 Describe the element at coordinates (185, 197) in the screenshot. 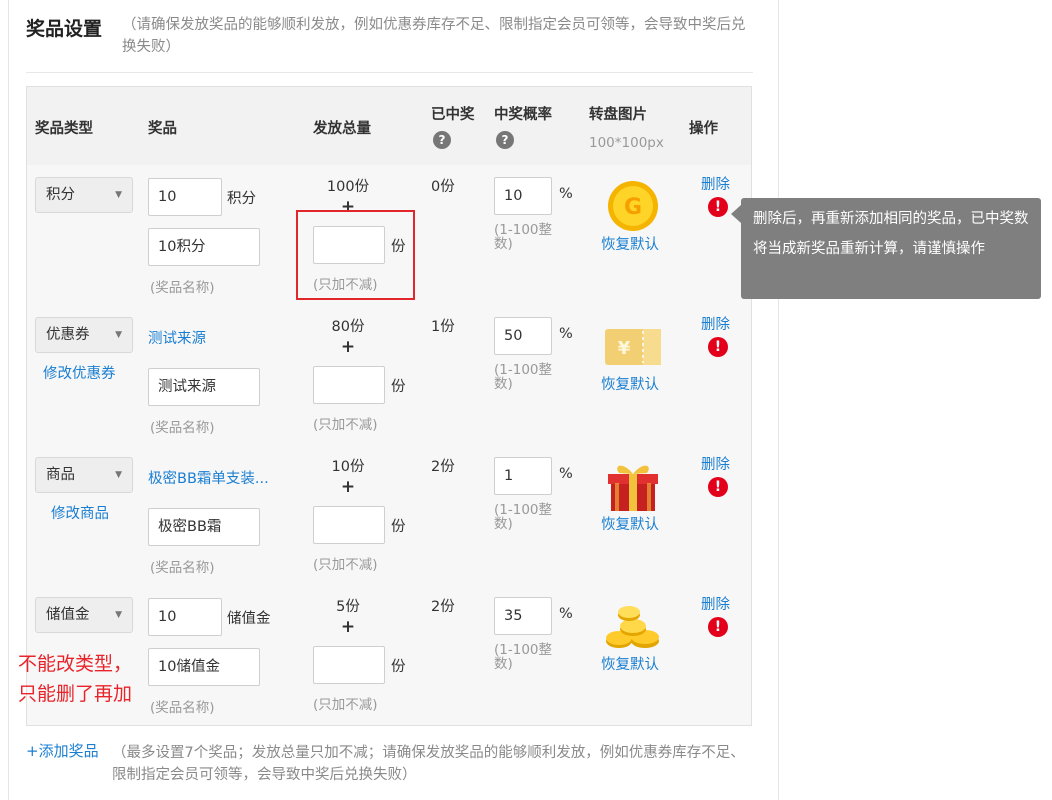

I see `points-amount-input: 10` at that location.